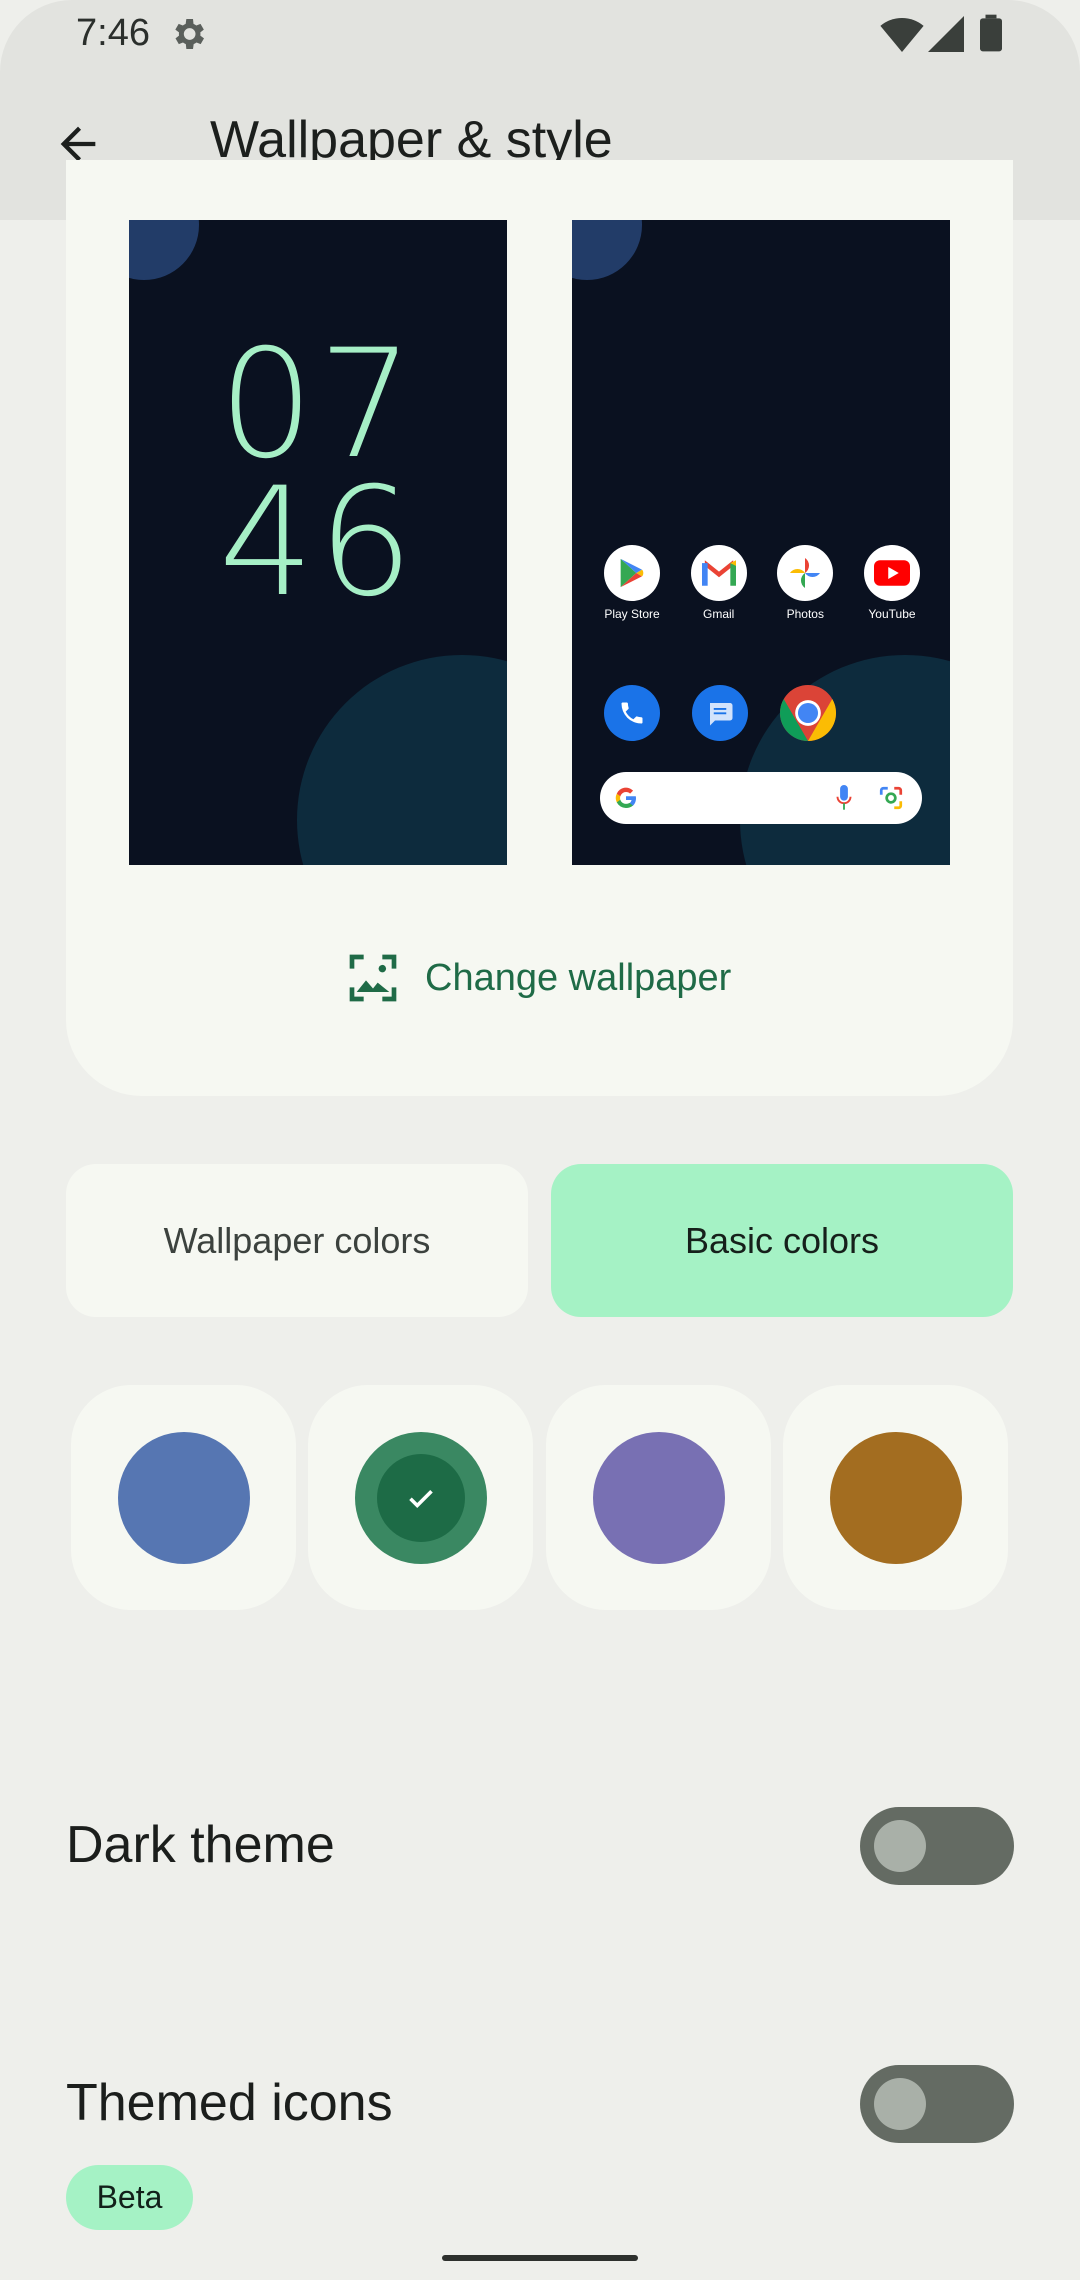 This screenshot has height=2280, width=1080. I want to click on app-phone, so click(632, 713).